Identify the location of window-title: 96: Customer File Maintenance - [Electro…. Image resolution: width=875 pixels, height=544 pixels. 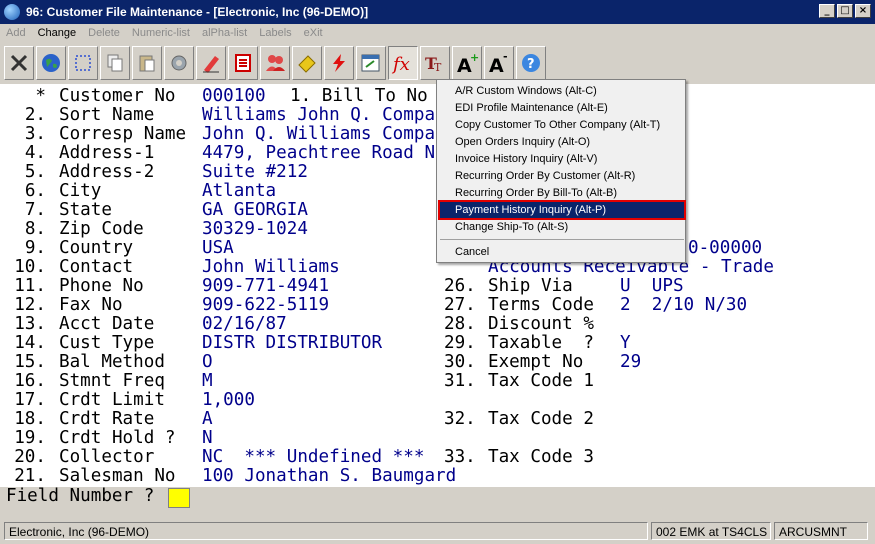
(197, 12).